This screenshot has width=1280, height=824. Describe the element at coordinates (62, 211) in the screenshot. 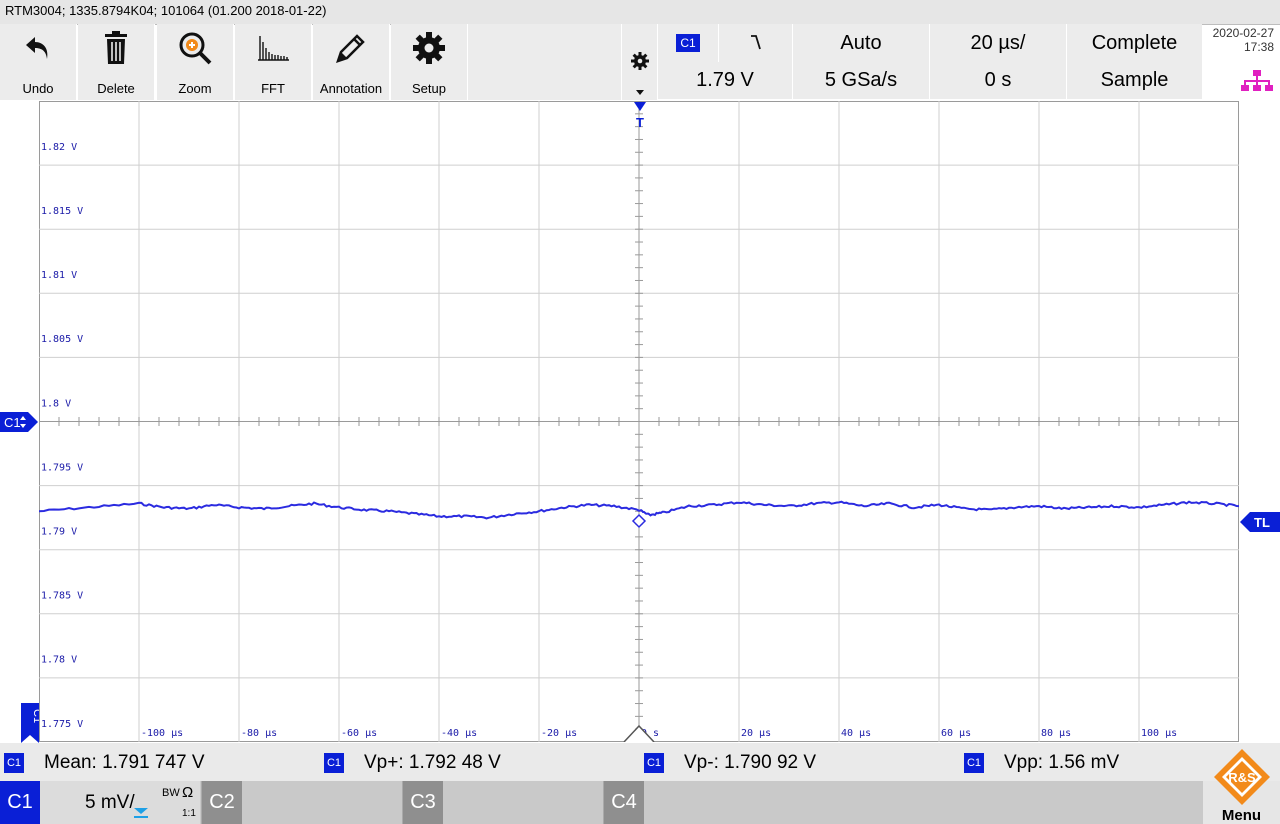

I see `y-tick-label: 1.815 V` at that location.